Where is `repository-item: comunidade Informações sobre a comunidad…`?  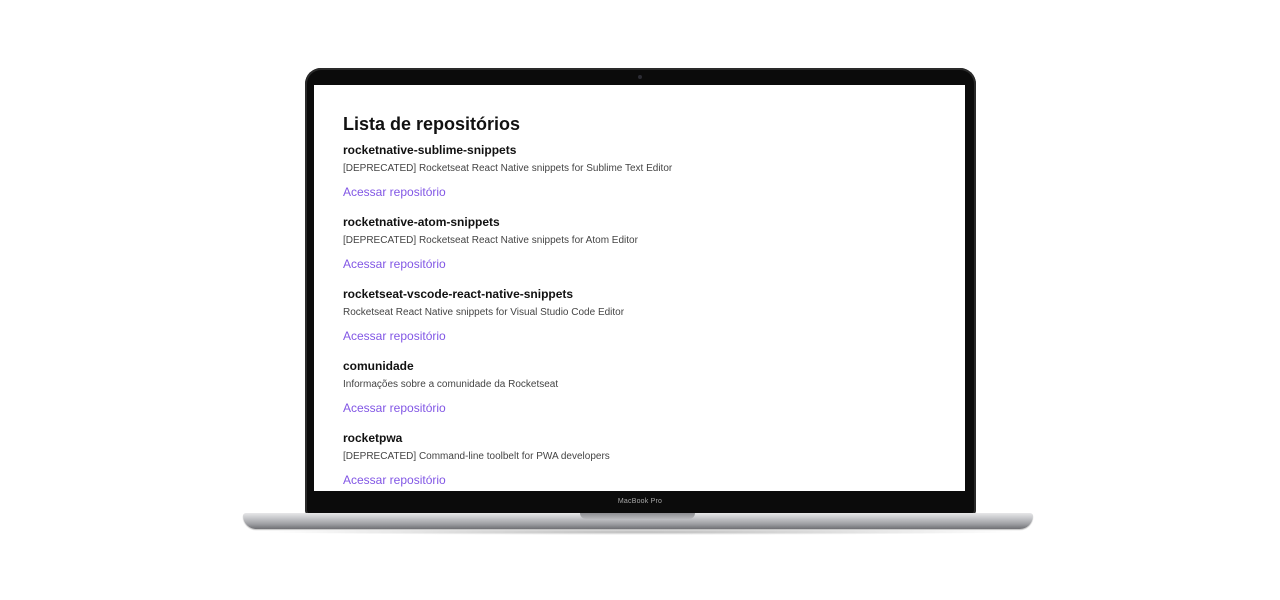
repository-item: comunidade Informações sobre a comunidad… is located at coordinates (643, 388).